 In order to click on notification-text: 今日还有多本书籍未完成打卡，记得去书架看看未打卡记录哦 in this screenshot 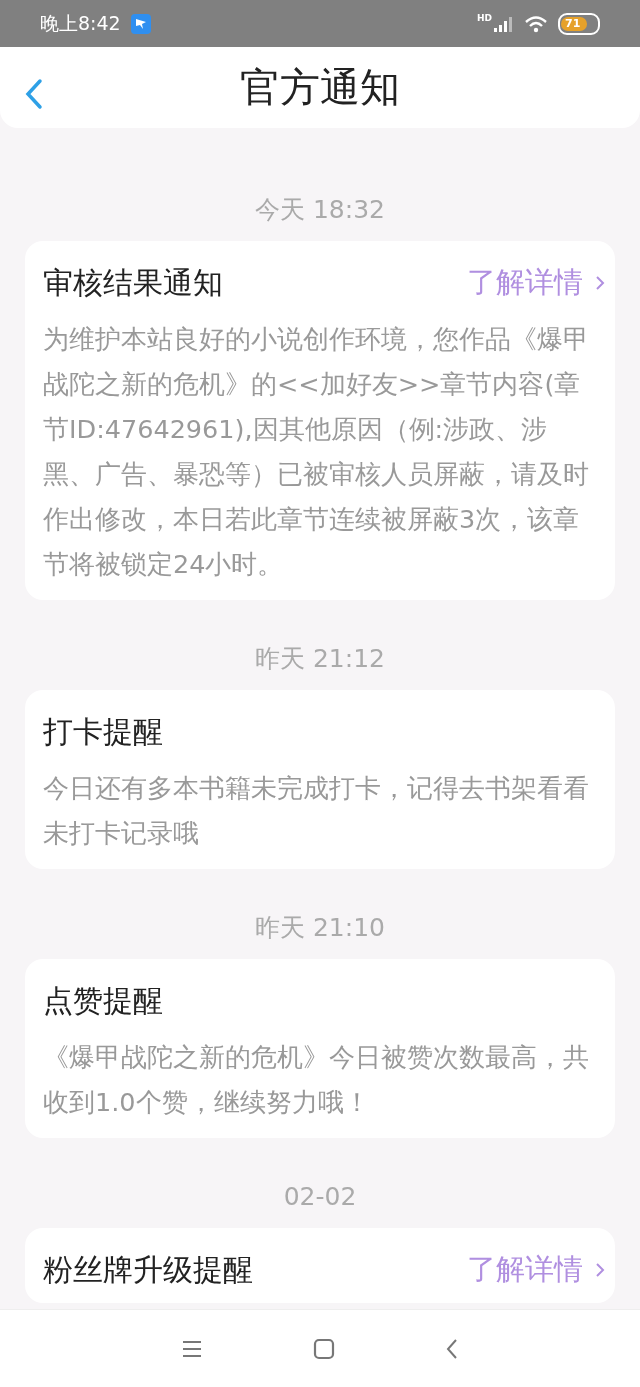, I will do `click(316, 811)`.